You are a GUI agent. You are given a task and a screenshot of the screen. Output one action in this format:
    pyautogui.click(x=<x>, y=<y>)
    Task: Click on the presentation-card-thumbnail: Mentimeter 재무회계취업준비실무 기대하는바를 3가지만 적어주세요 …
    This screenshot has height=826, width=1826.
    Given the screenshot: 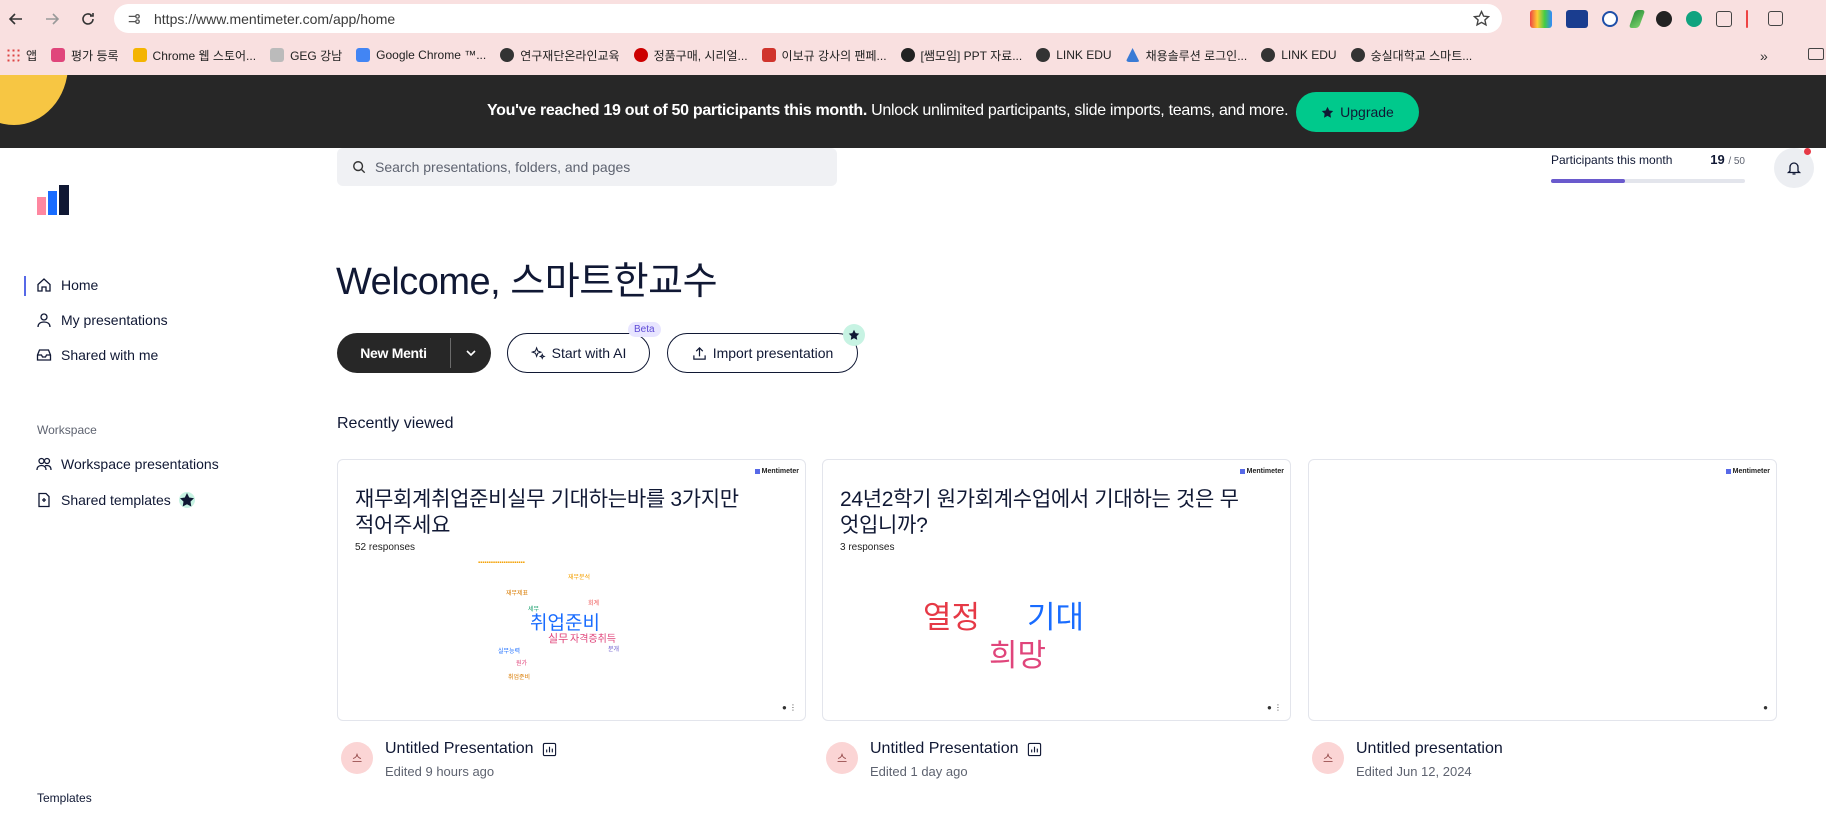 What is the action you would take?
    pyautogui.click(x=571, y=590)
    